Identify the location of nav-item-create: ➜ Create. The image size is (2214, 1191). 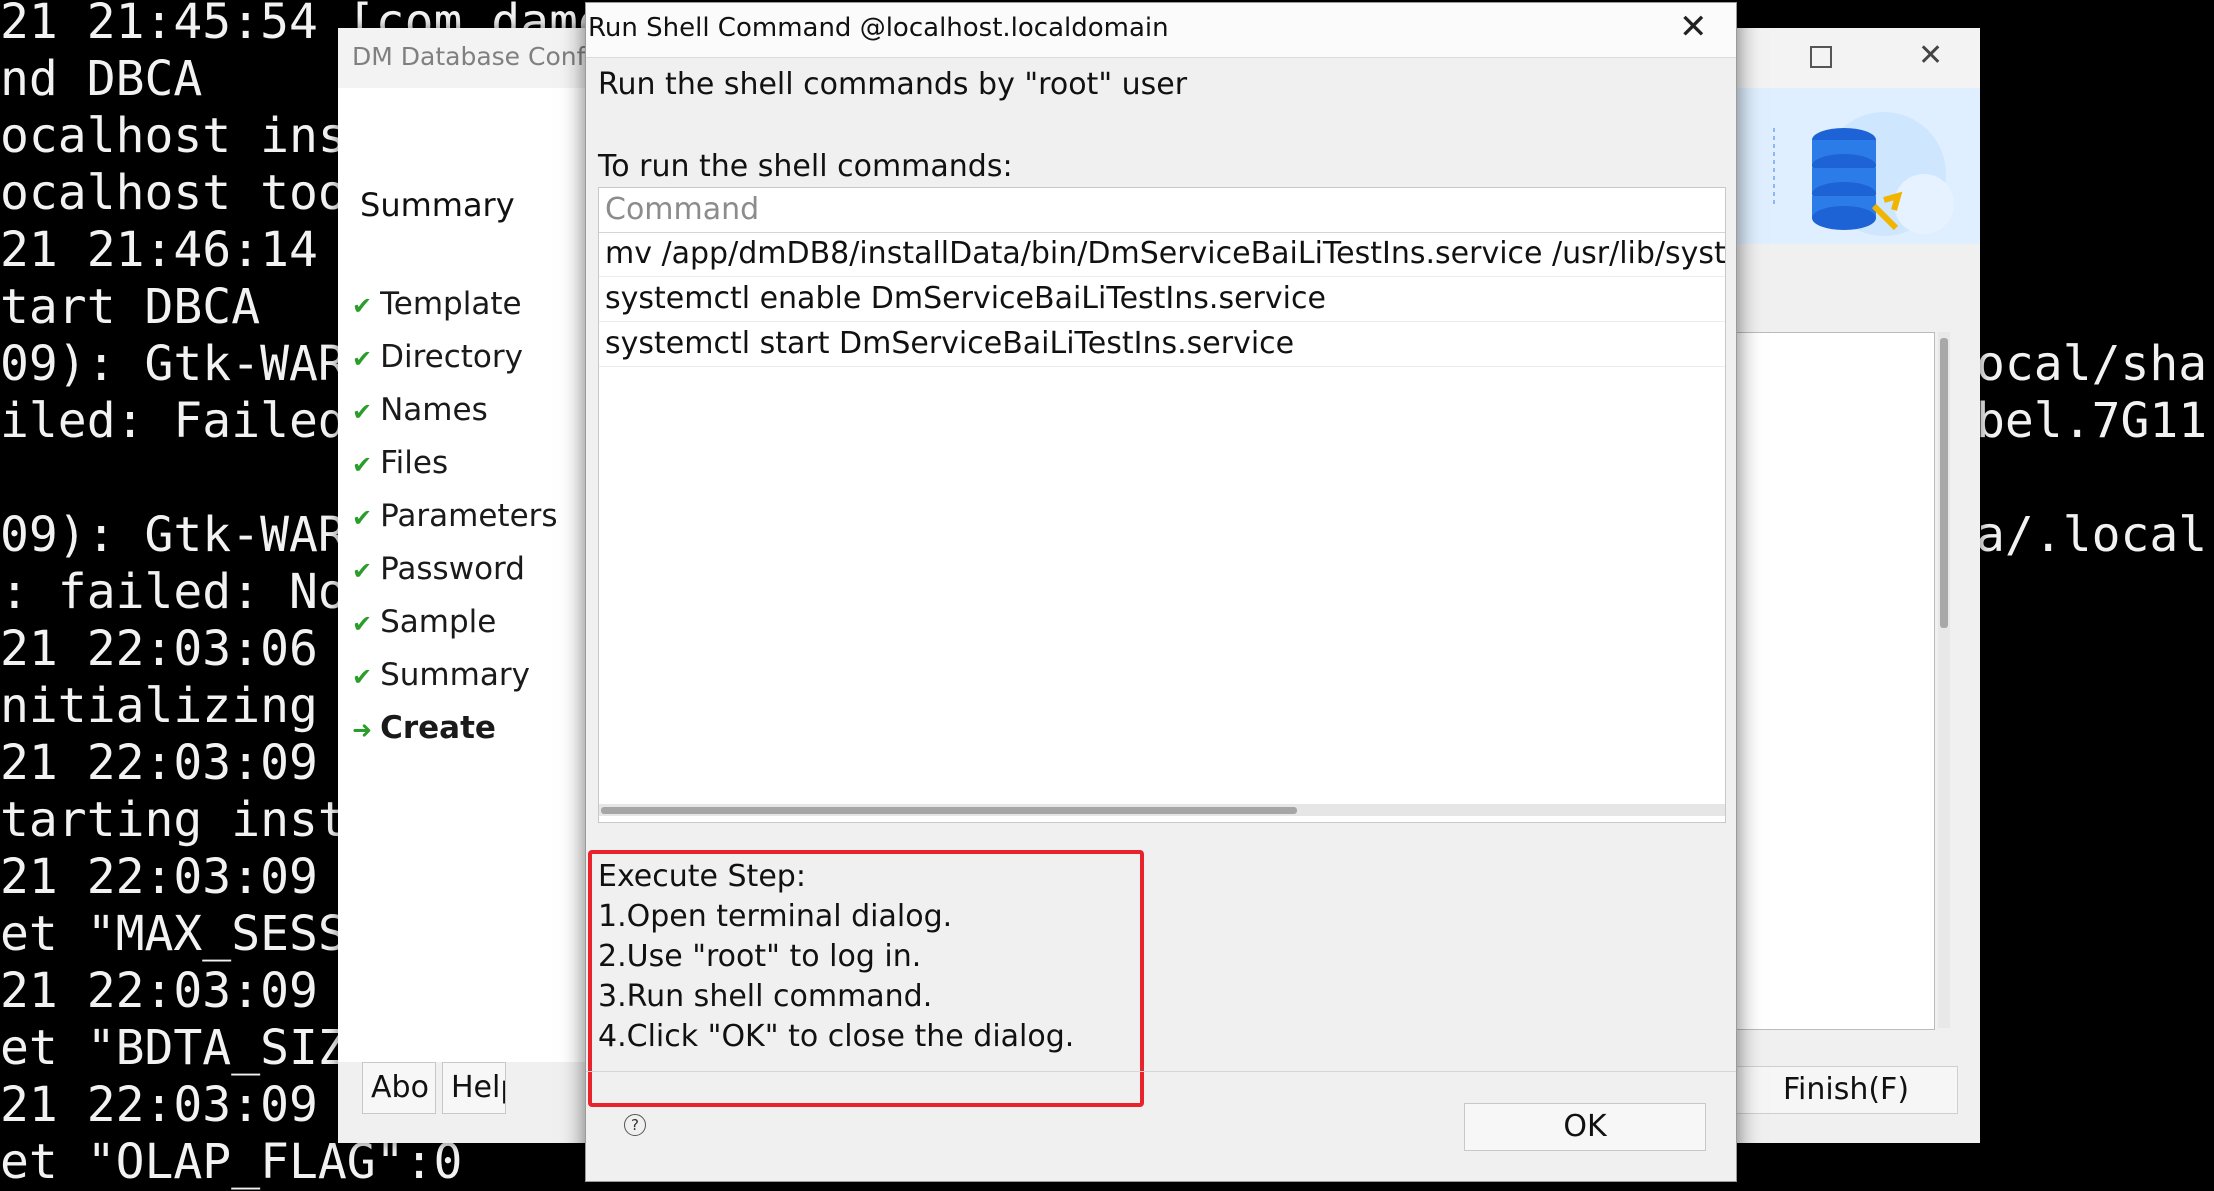
(424, 728).